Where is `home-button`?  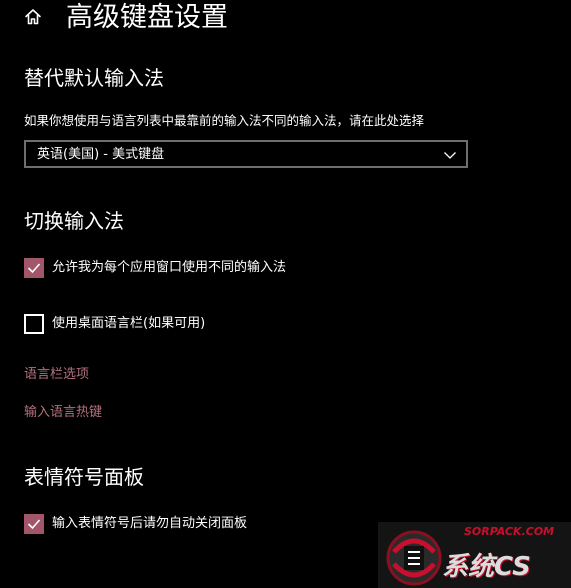 home-button is located at coordinates (33, 17).